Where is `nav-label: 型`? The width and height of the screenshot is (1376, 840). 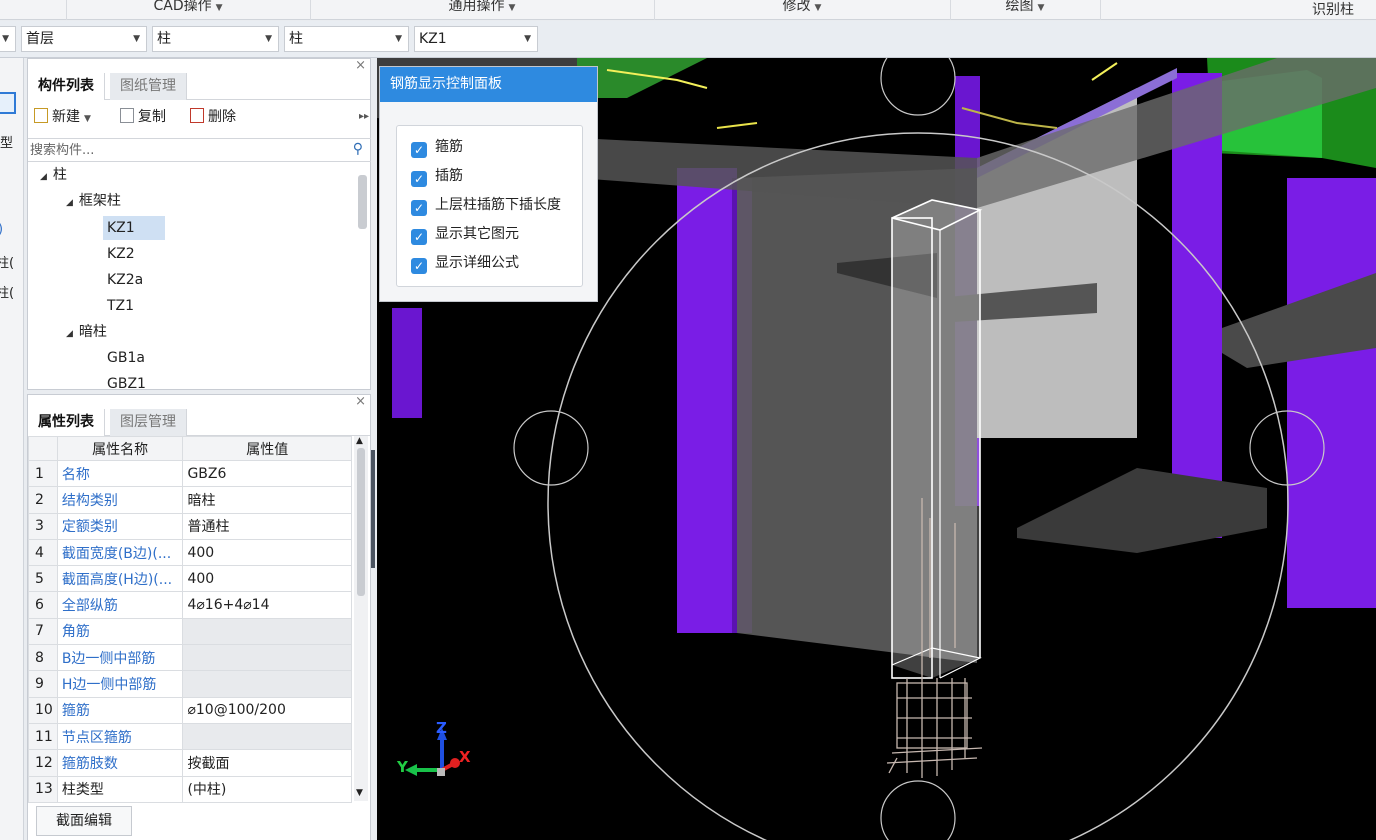
nav-label: 型 is located at coordinates (6, 141).